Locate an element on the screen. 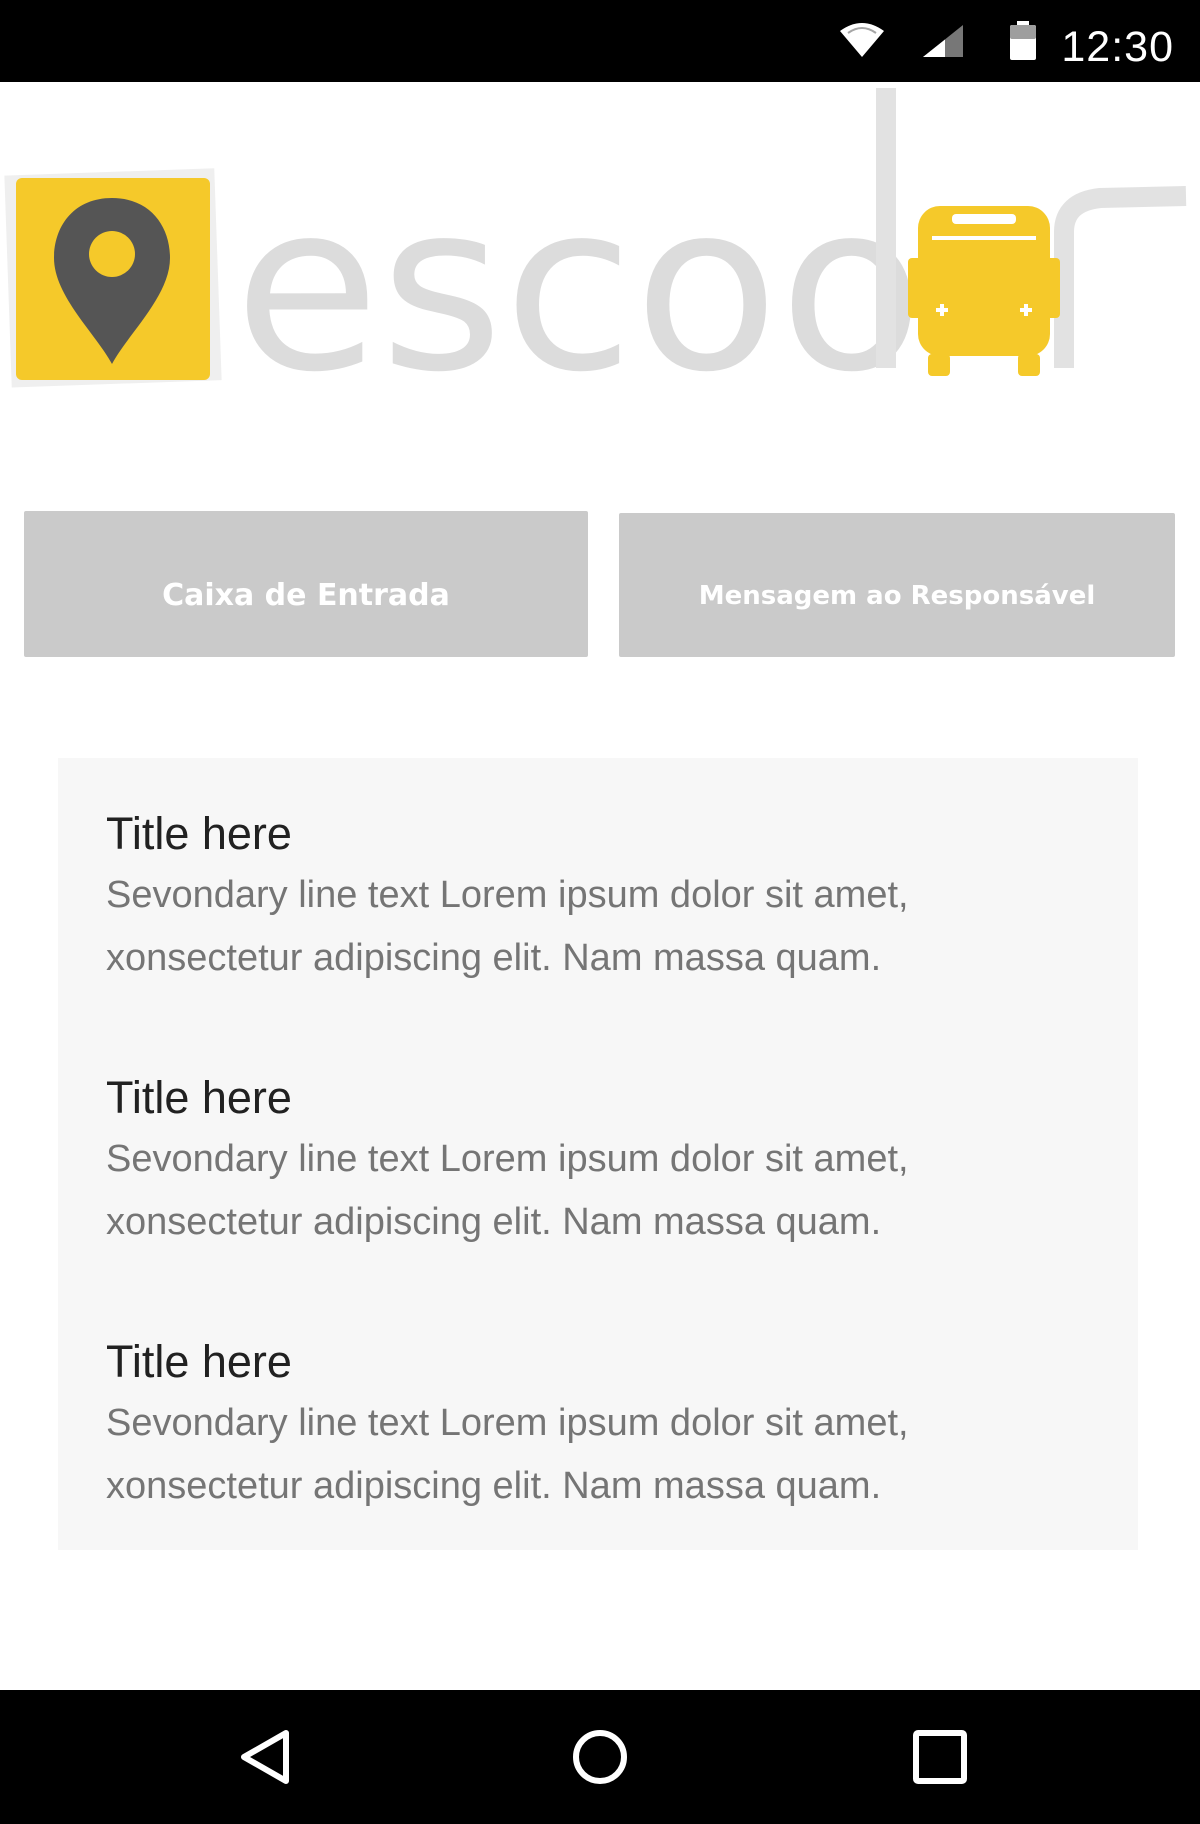 Image resolution: width=1200 pixels, height=1824 pixels. message-guardian-button-label: Mensagem ao Responsável is located at coordinates (897, 596).